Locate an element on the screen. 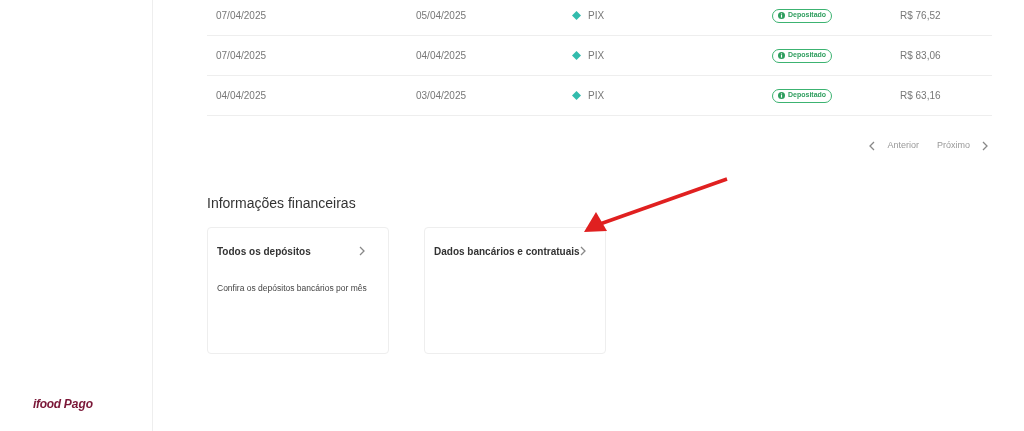 Image resolution: width=1024 pixels, height=431 pixels. chevron-left-icon is located at coordinates (872, 145).